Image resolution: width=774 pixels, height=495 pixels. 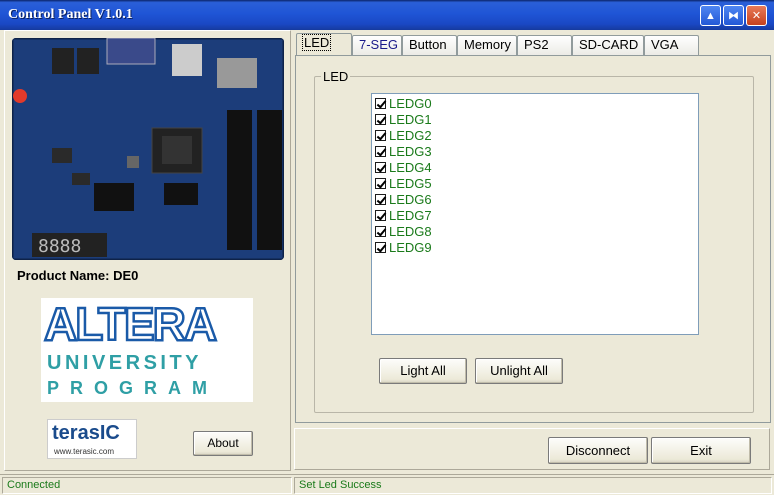 What do you see at coordinates (535, 231) in the screenshot?
I see `list-item: LEDG8` at bounding box center [535, 231].